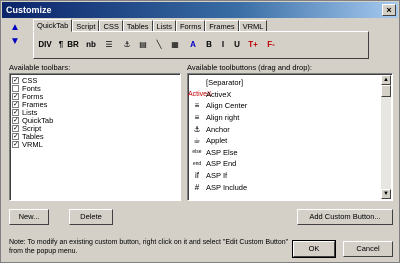 The image size is (400, 263). I want to click on toolbutton-icon: ActiveX, so click(200, 94).